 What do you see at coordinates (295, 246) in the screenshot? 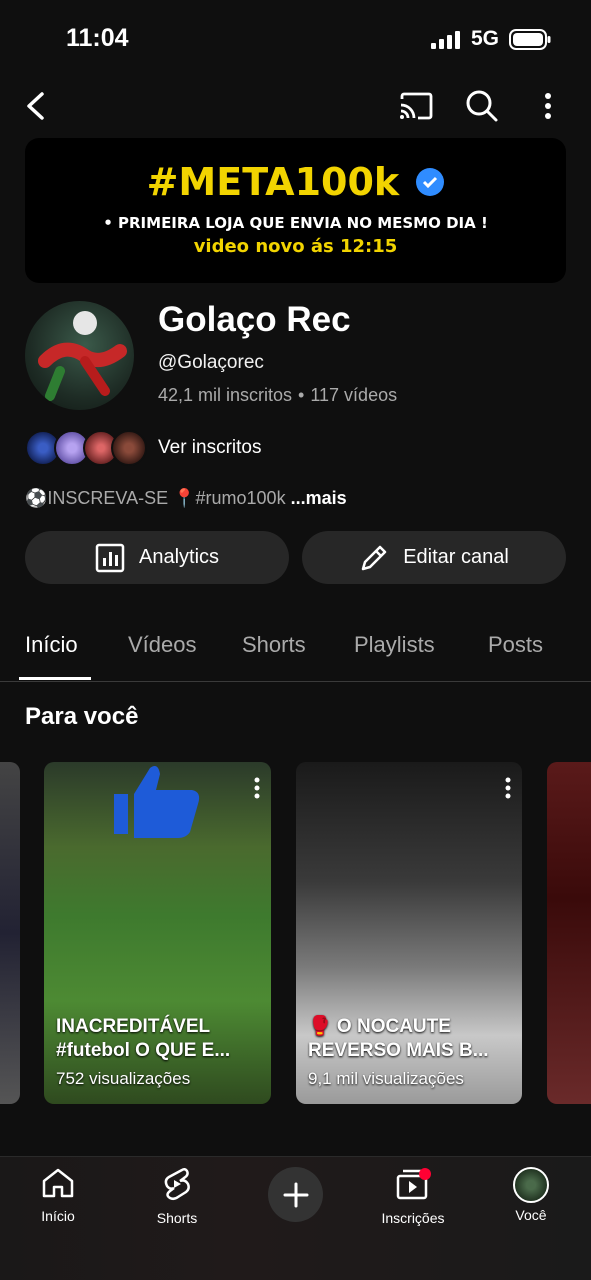
I see `banner-line2: video novo ás 12:15` at bounding box center [295, 246].